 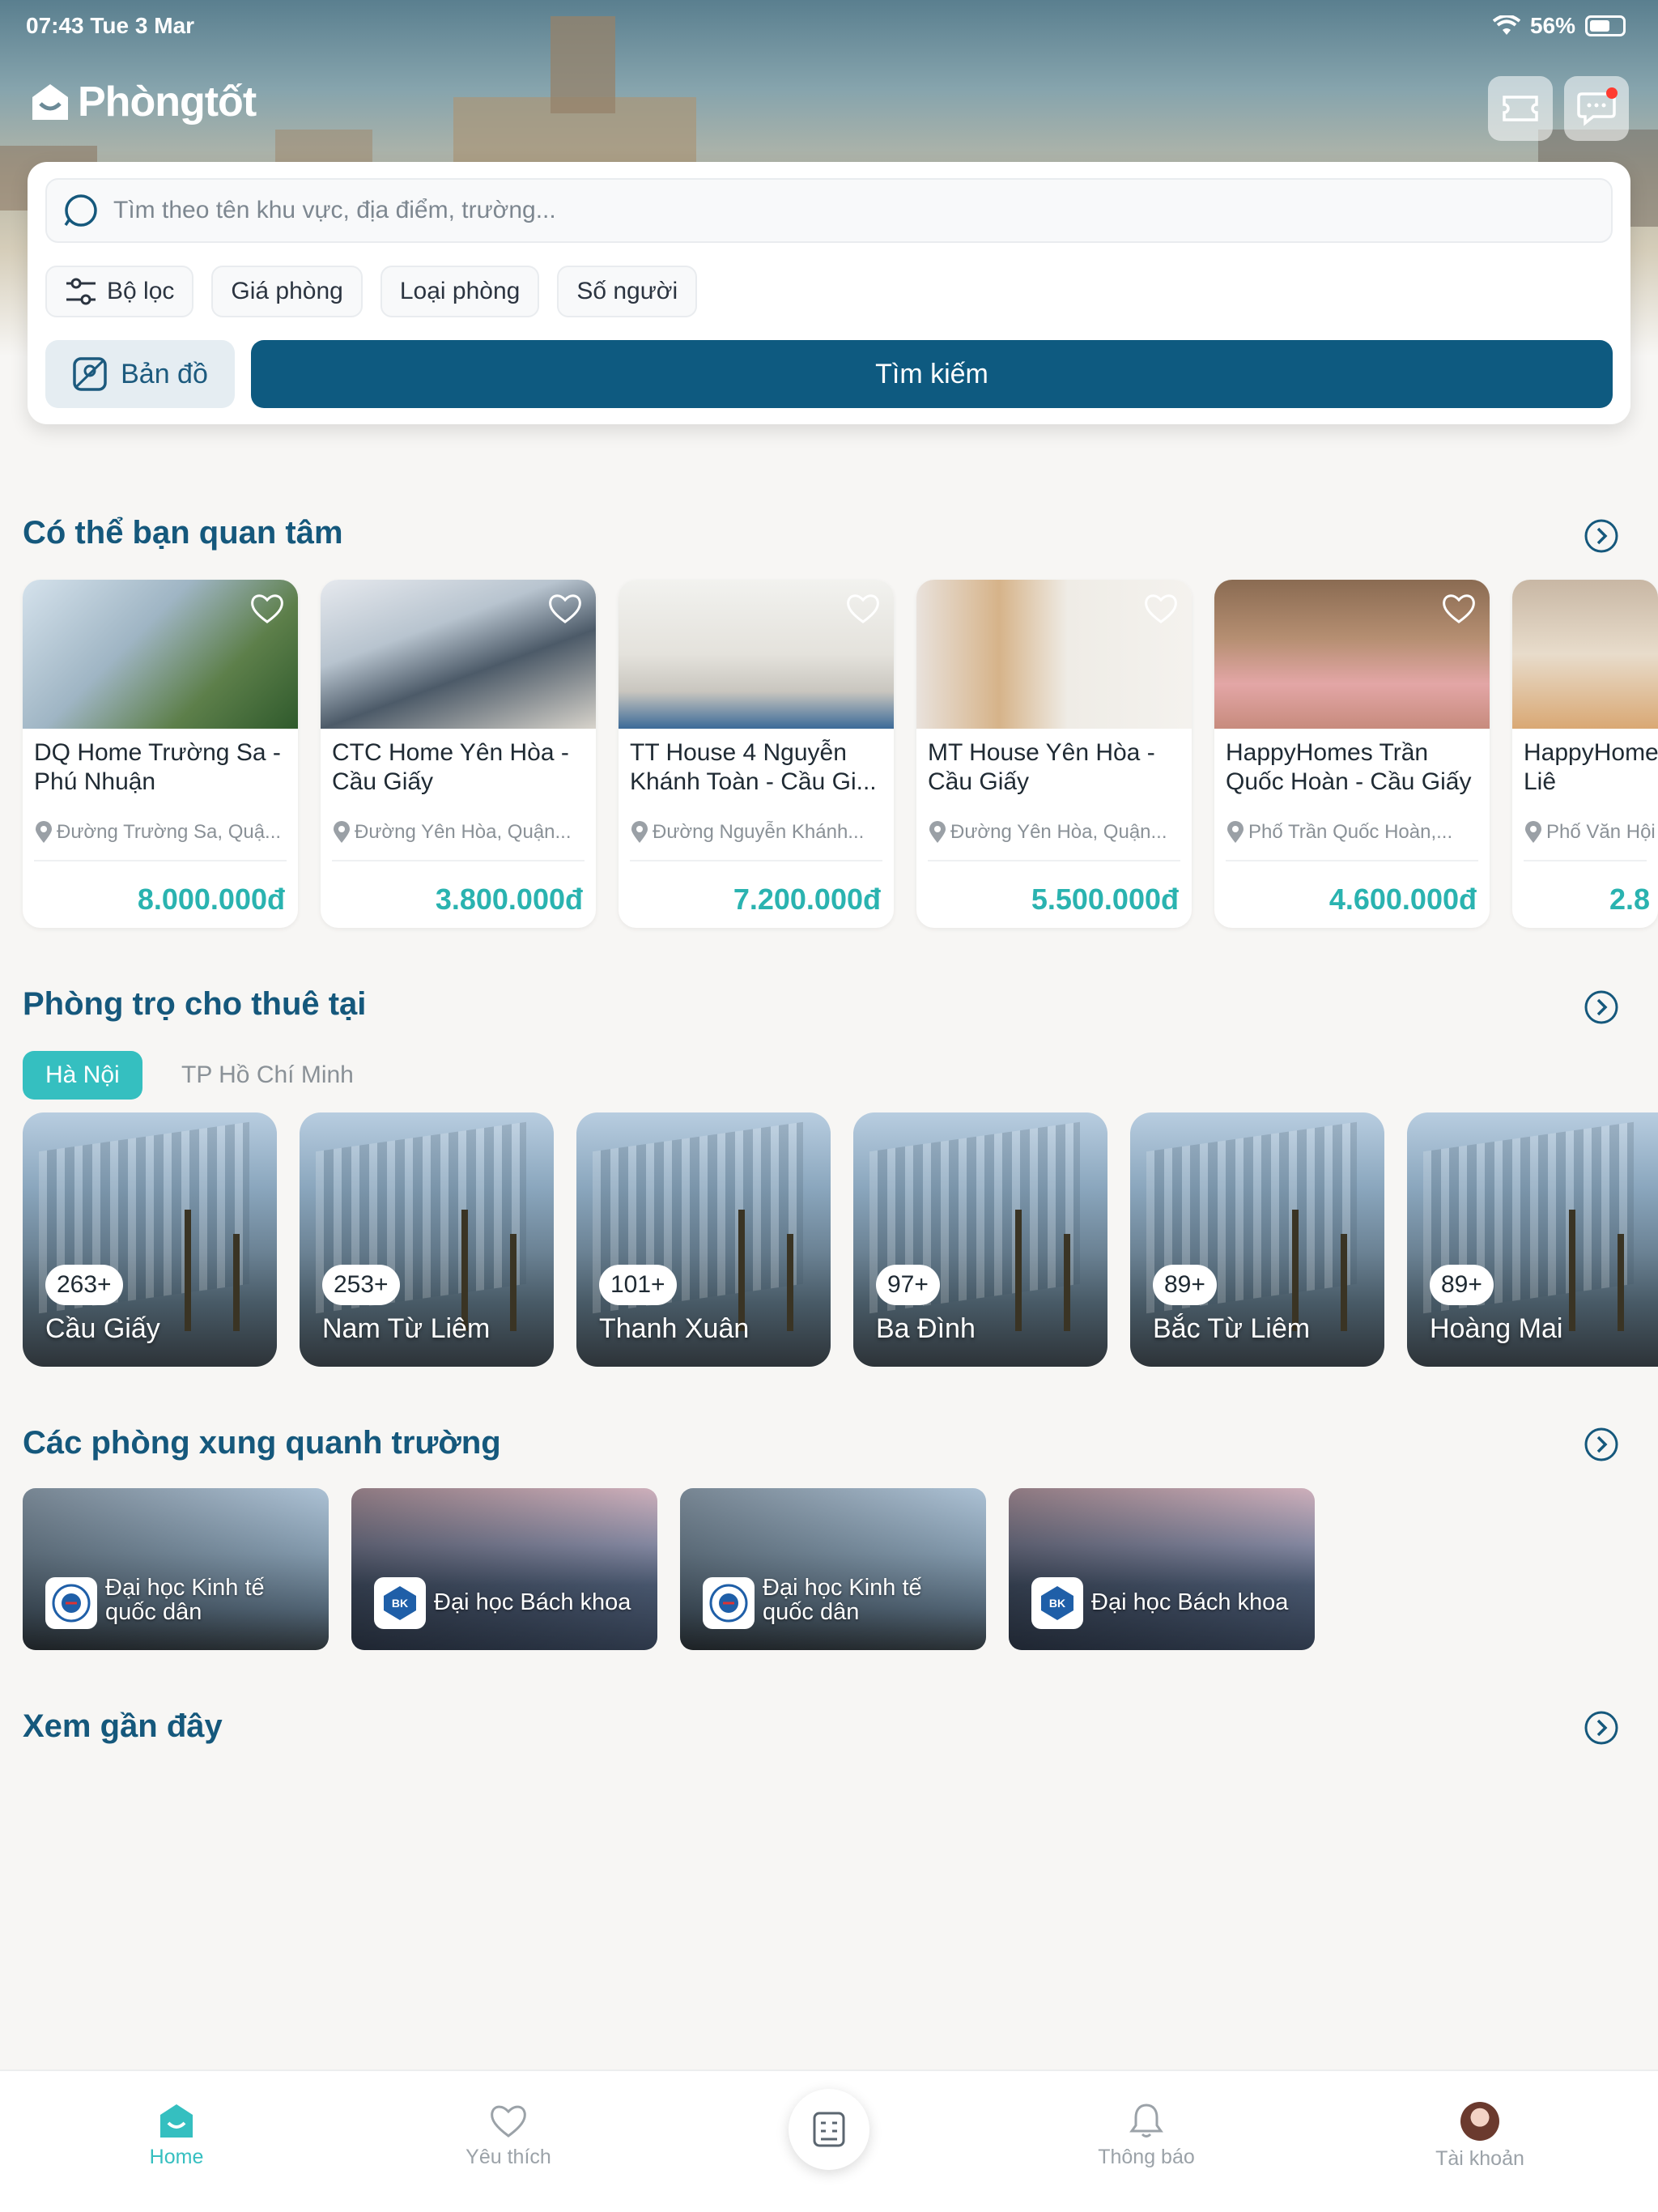 I want to click on tab-label: Thông báo, so click(x=1146, y=2157).